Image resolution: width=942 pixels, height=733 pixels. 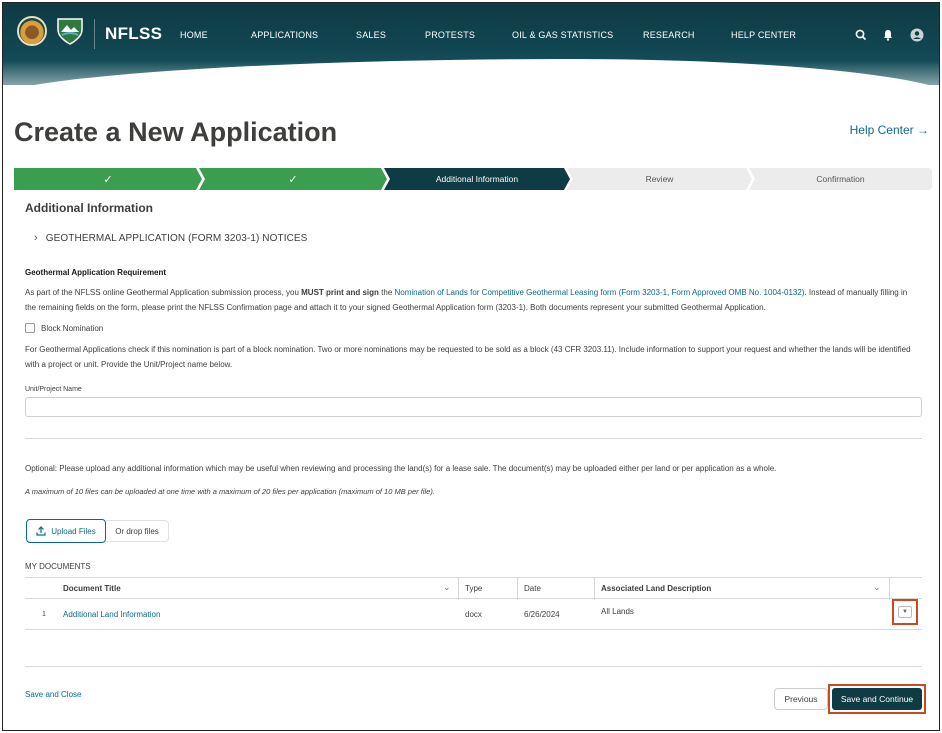 What do you see at coordinates (917, 35) in the screenshot?
I see `user-avatar-icon` at bounding box center [917, 35].